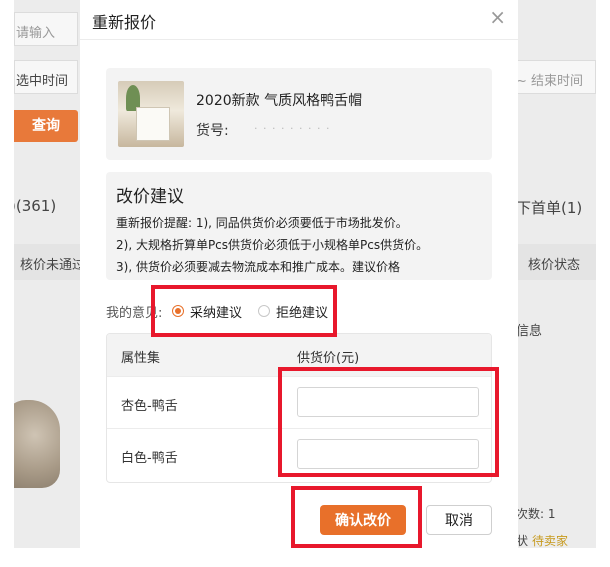 The width and height of the screenshot is (610, 567). I want to click on dialog-title: 重新报价, so click(124, 22).